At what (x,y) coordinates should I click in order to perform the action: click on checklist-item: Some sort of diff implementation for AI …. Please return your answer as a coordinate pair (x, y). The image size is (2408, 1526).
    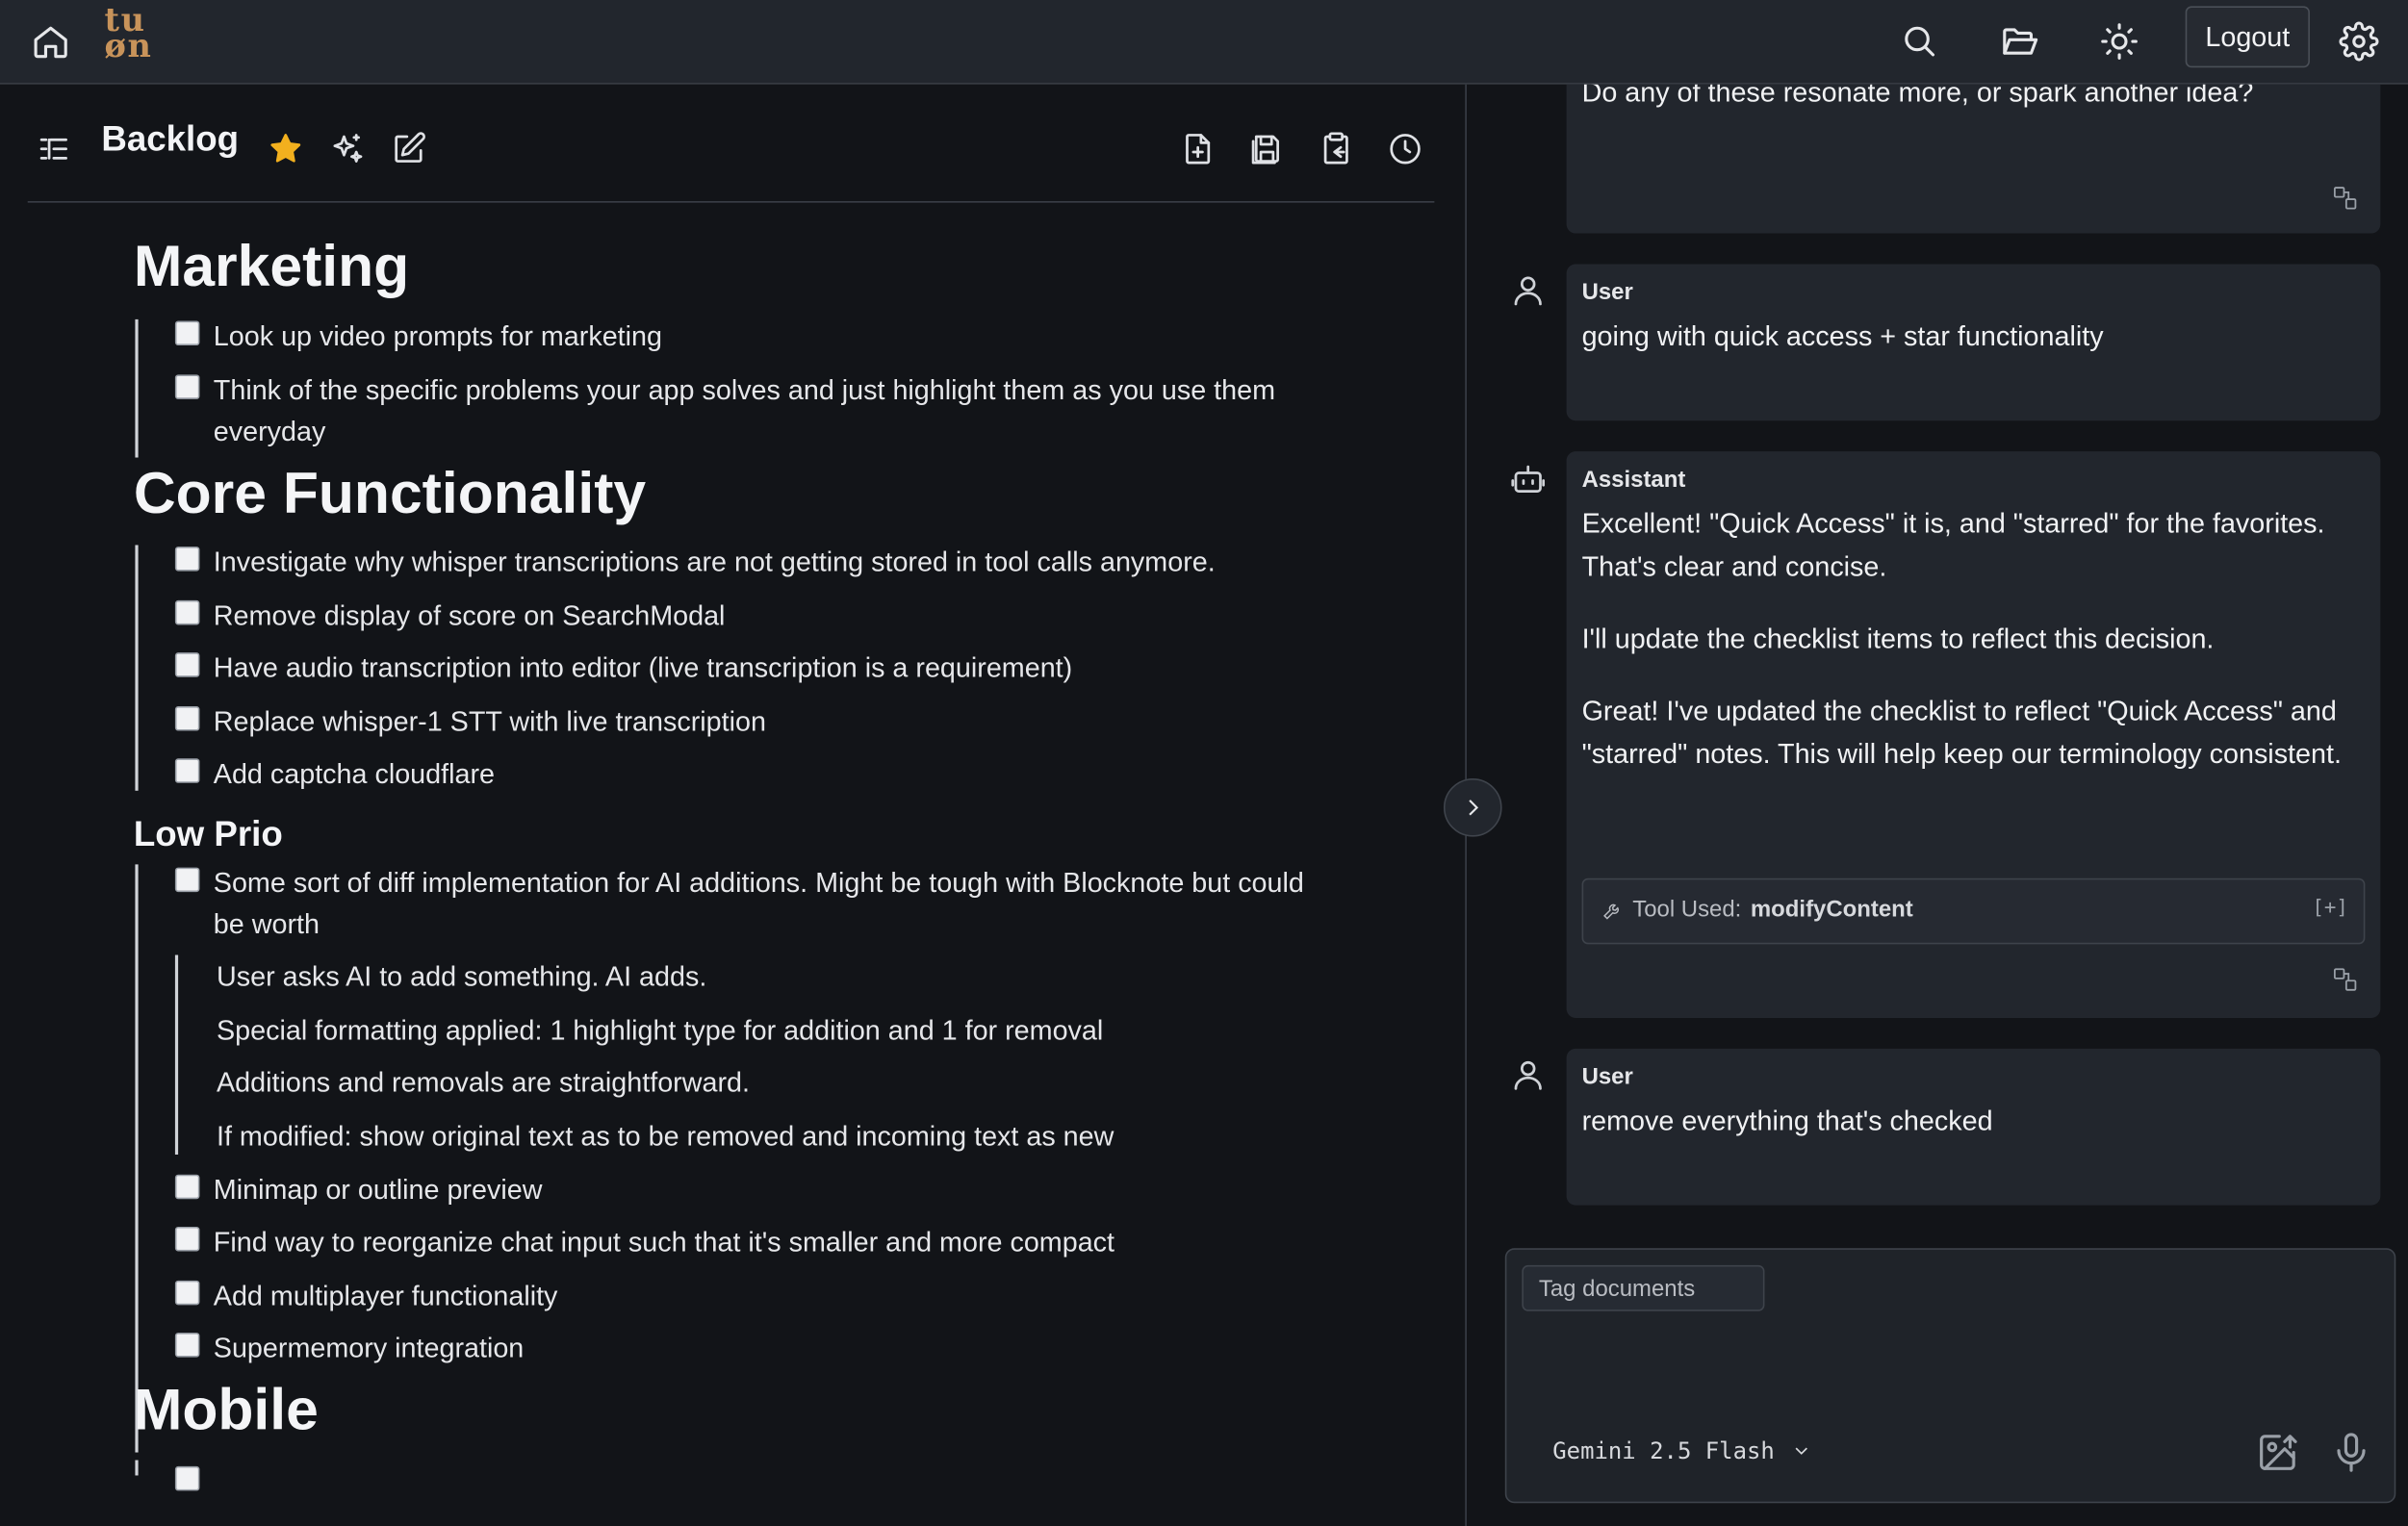
    Looking at the image, I should click on (756, 905).